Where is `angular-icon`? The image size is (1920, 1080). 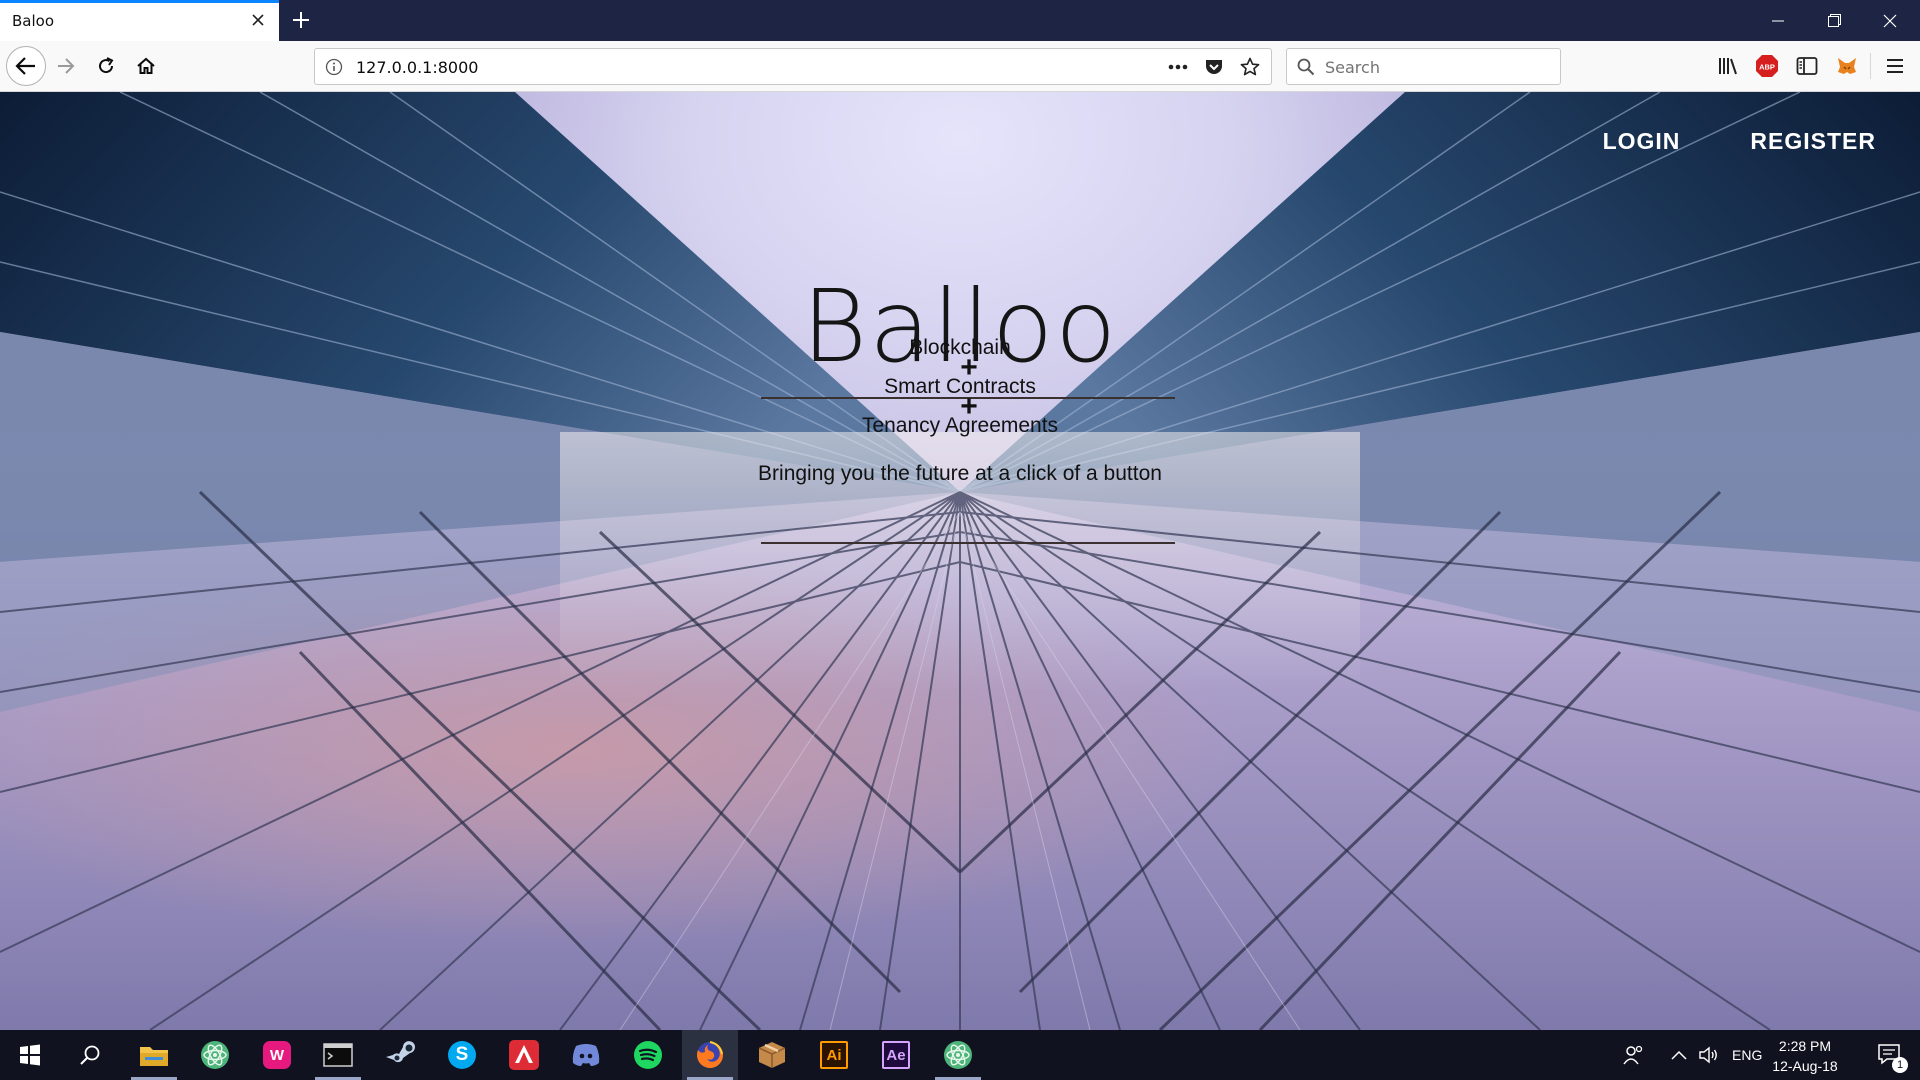
angular-icon is located at coordinates (524, 1055).